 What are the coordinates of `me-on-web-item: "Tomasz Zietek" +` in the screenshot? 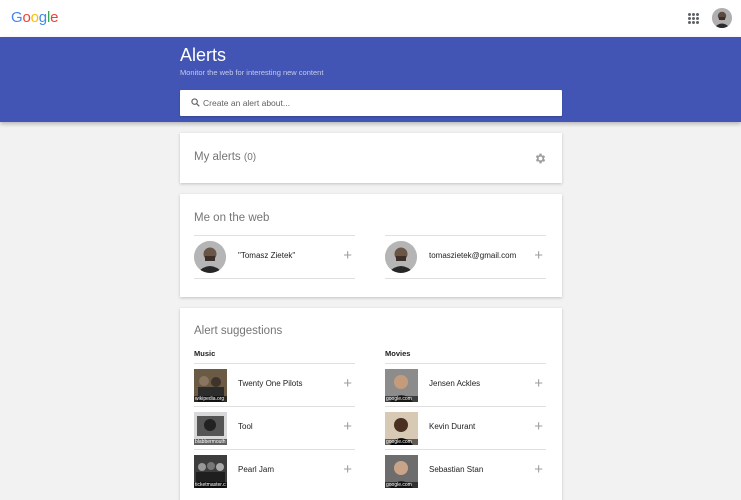 It's located at (274, 257).